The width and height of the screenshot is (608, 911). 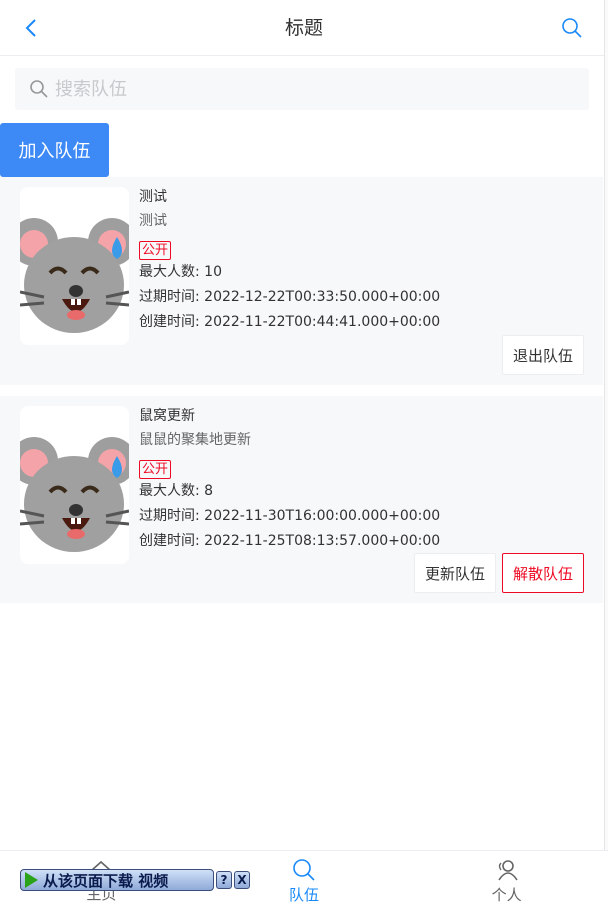 What do you see at coordinates (290, 516) in the screenshot?
I see `expire-time: 过期时间: 2022-11-30T16:00:00.000+00:00` at bounding box center [290, 516].